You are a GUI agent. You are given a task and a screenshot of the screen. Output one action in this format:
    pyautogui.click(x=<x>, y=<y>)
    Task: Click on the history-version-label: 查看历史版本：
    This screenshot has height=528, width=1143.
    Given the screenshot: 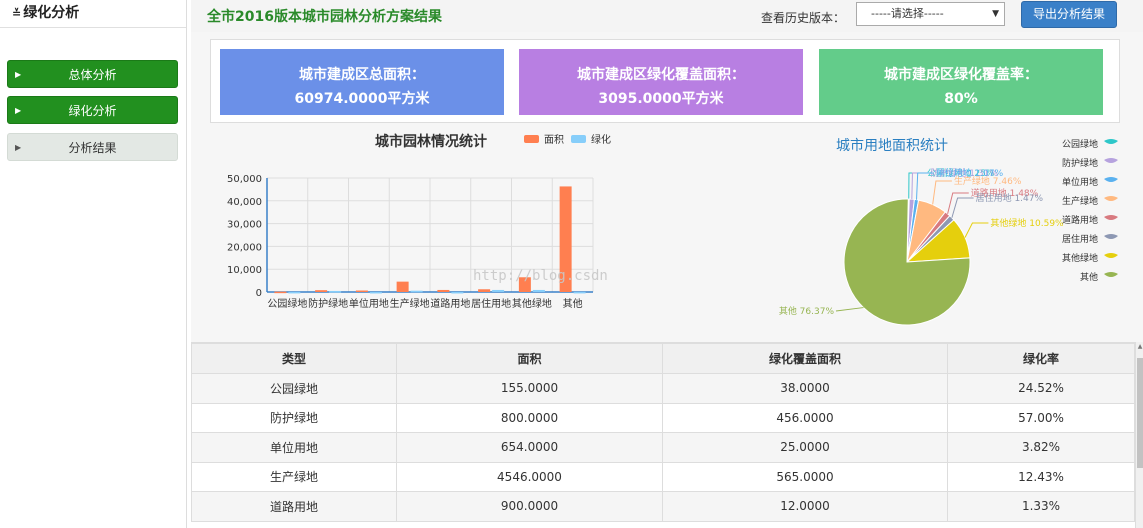 What is the action you would take?
    pyautogui.click(x=803, y=18)
    